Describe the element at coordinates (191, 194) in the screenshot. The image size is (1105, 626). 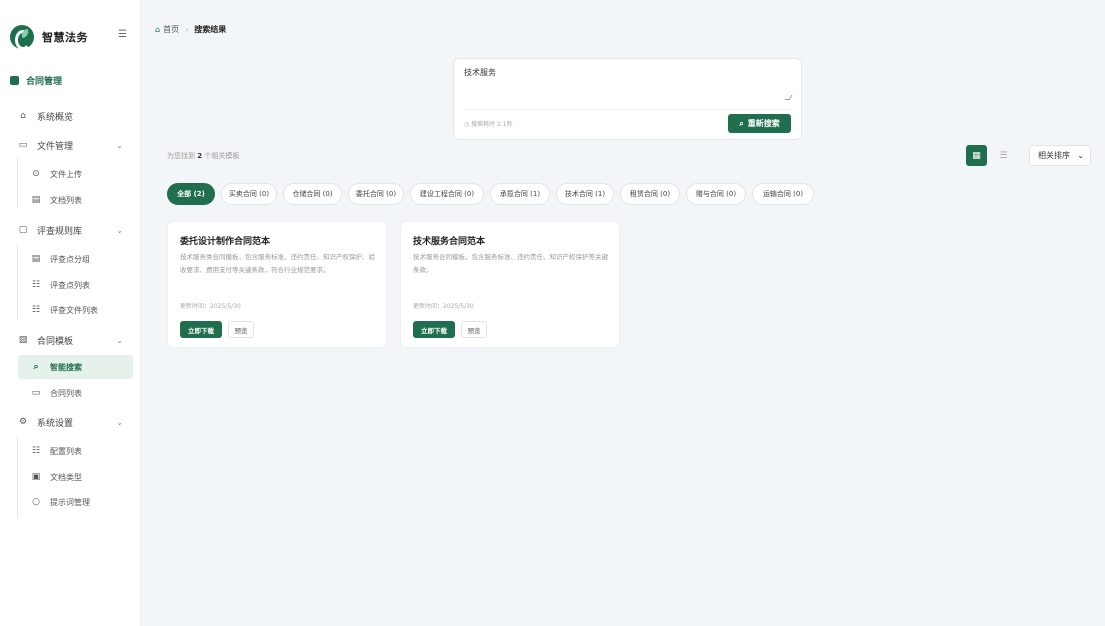
I see `category-chip-all: 全部 (2)` at that location.